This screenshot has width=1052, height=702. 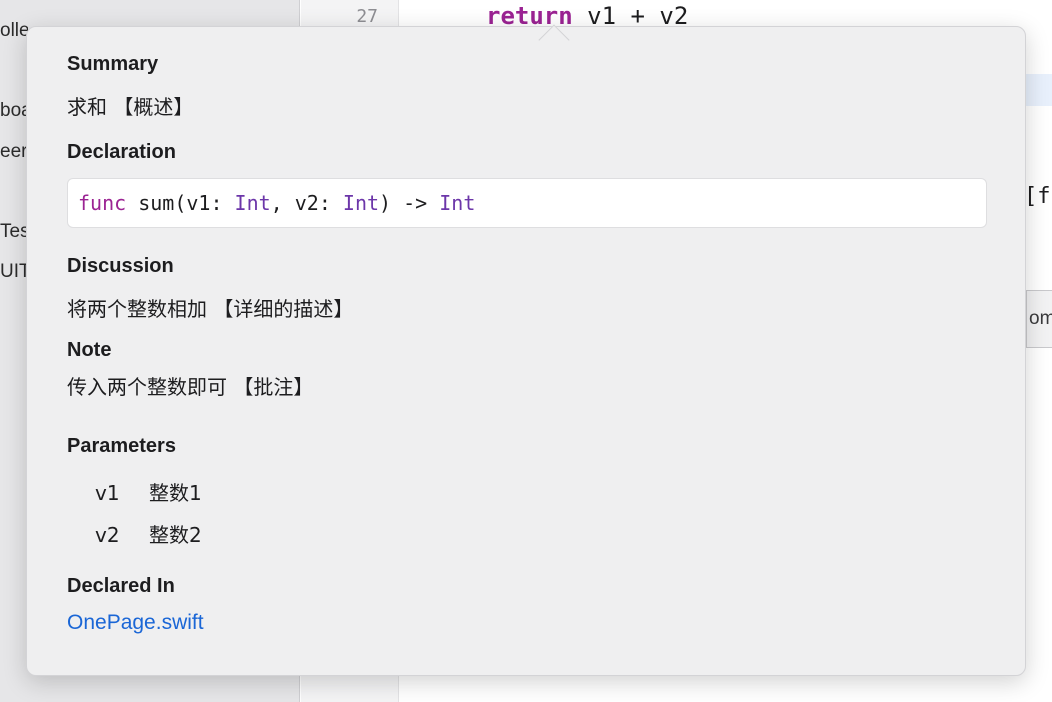 I want to click on declaration-code: func sum(v1: Int, v2: Int) -> Int, so click(x=527, y=203).